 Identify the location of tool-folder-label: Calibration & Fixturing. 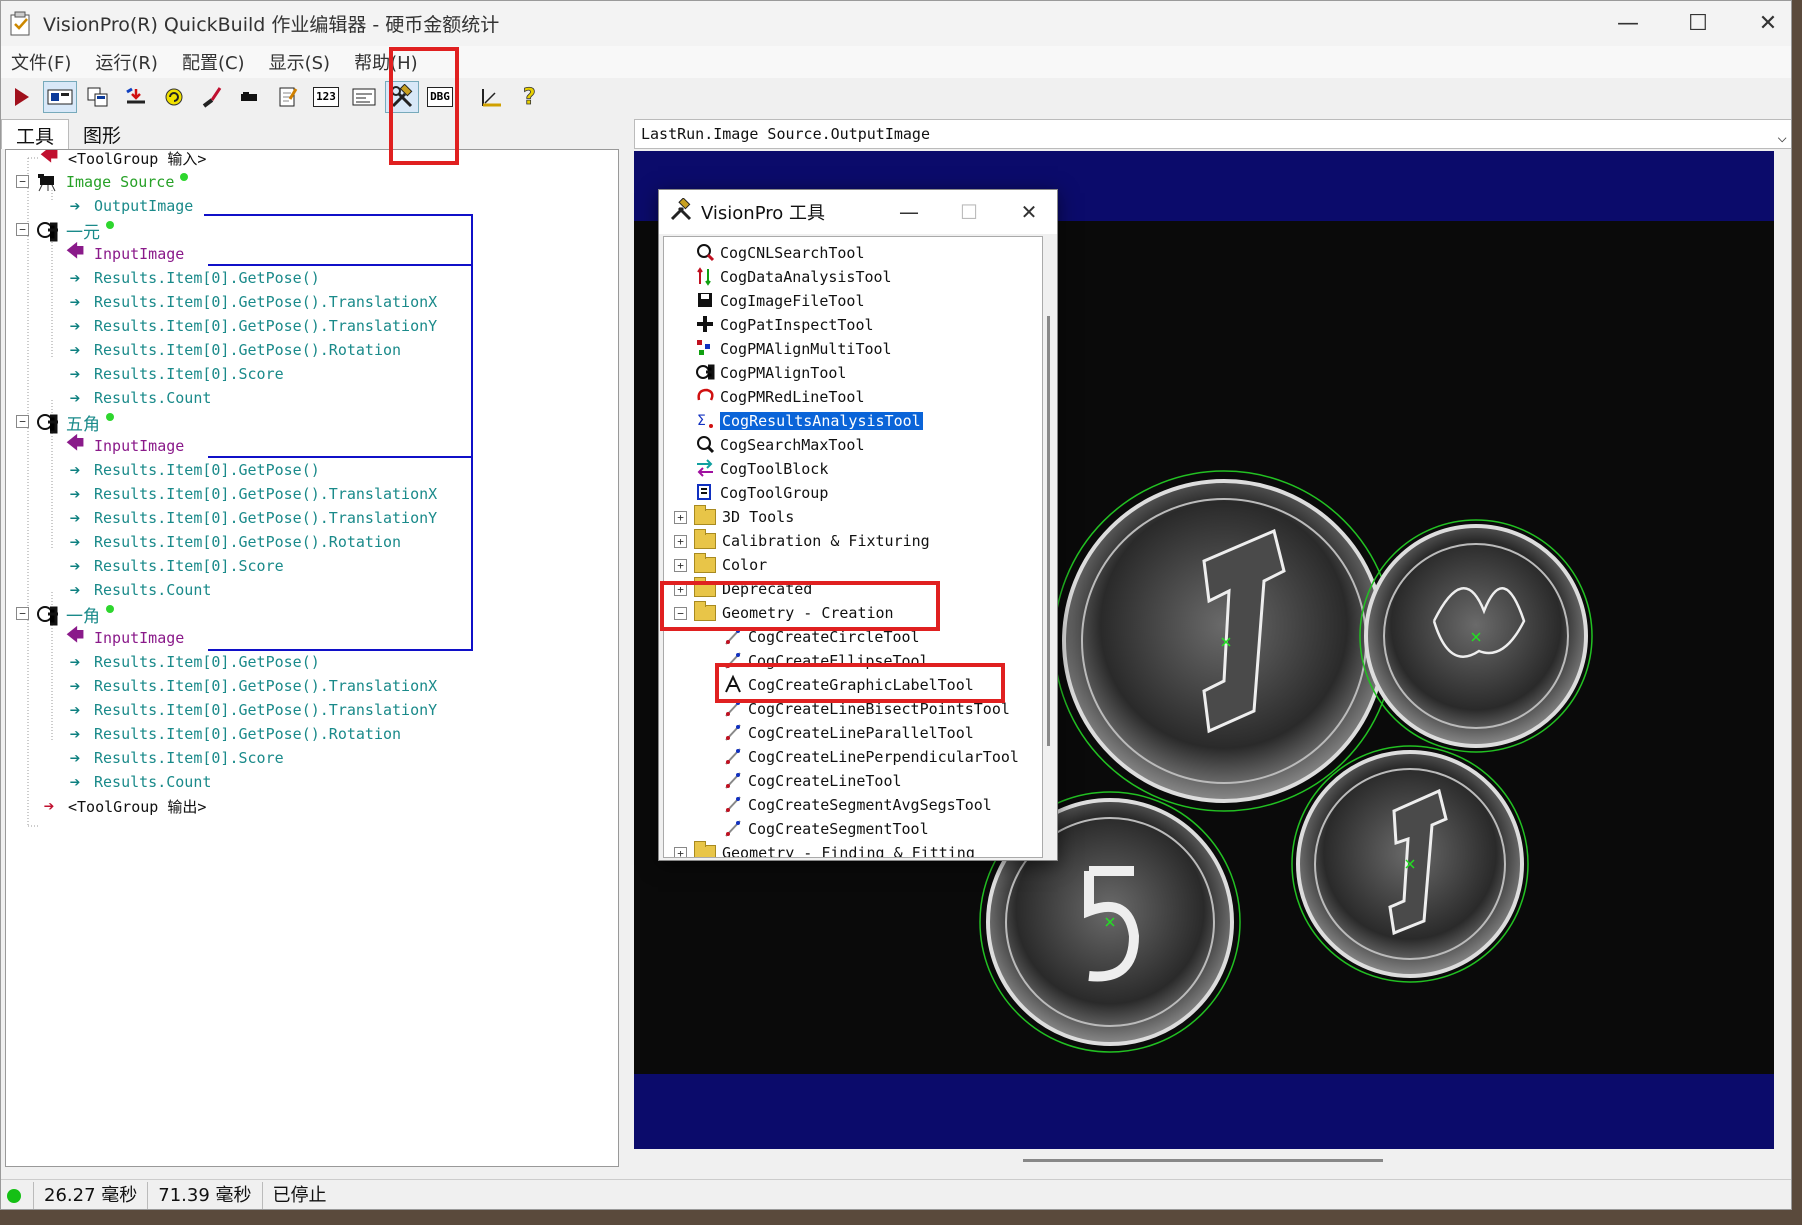
(826, 541).